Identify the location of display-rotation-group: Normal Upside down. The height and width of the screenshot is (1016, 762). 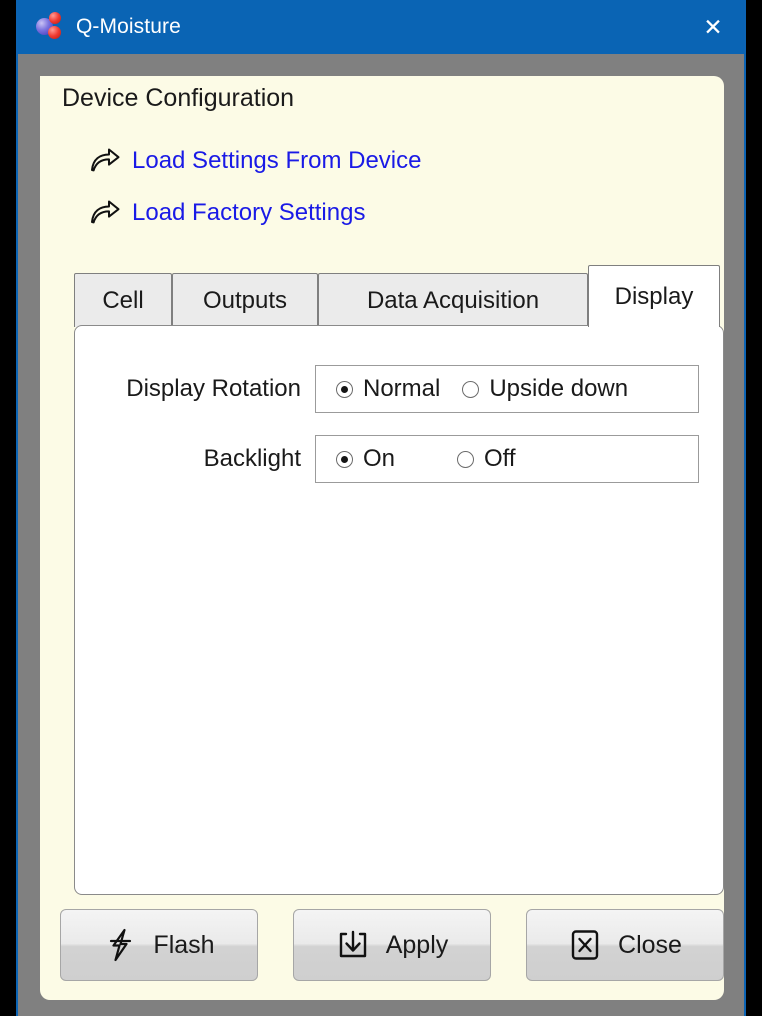
(507, 389).